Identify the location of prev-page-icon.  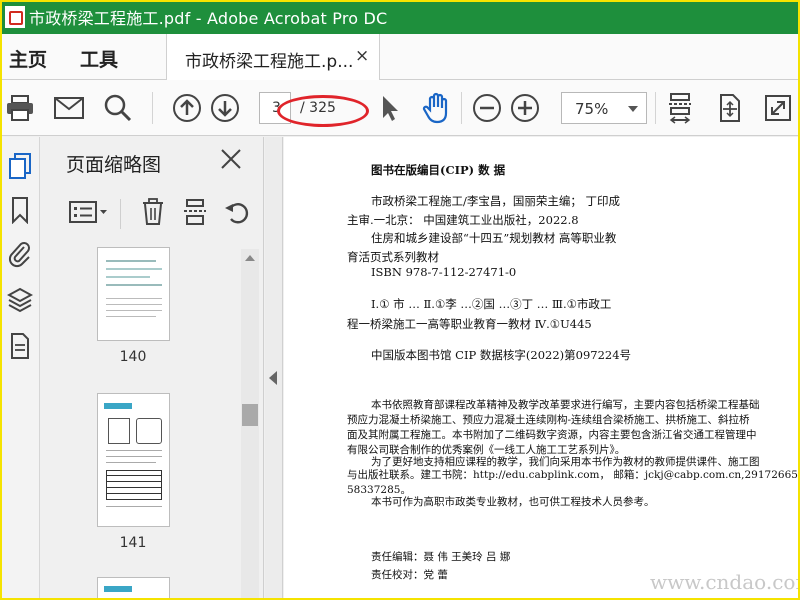
(187, 108).